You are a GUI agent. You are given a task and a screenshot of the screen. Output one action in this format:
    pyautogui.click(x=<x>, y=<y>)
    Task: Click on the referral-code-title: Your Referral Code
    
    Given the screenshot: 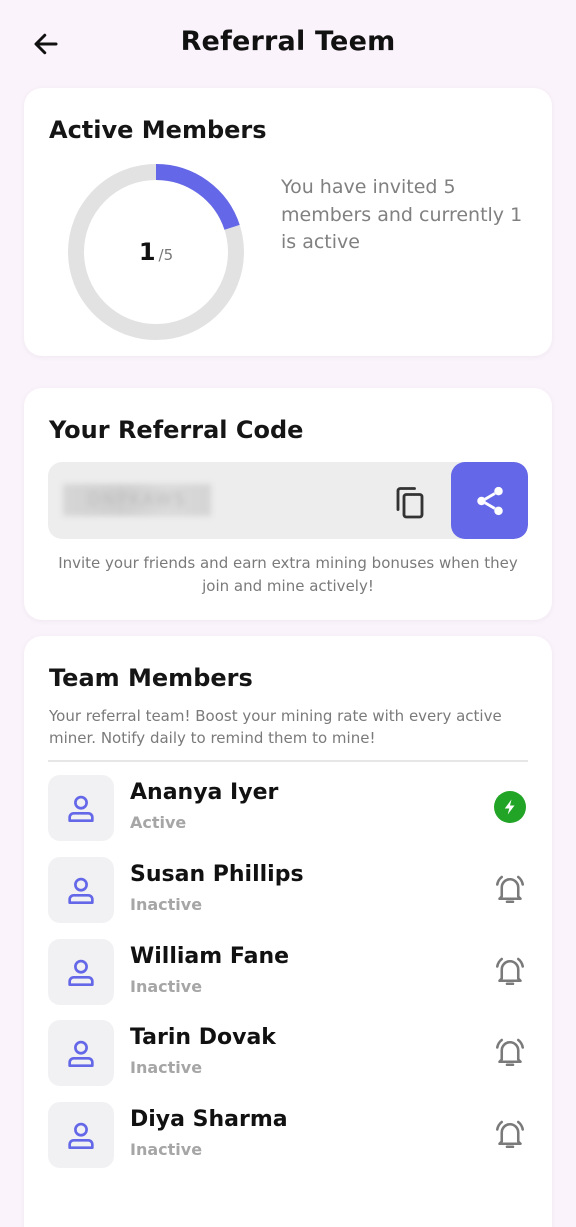 What is the action you would take?
    pyautogui.click(x=176, y=430)
    